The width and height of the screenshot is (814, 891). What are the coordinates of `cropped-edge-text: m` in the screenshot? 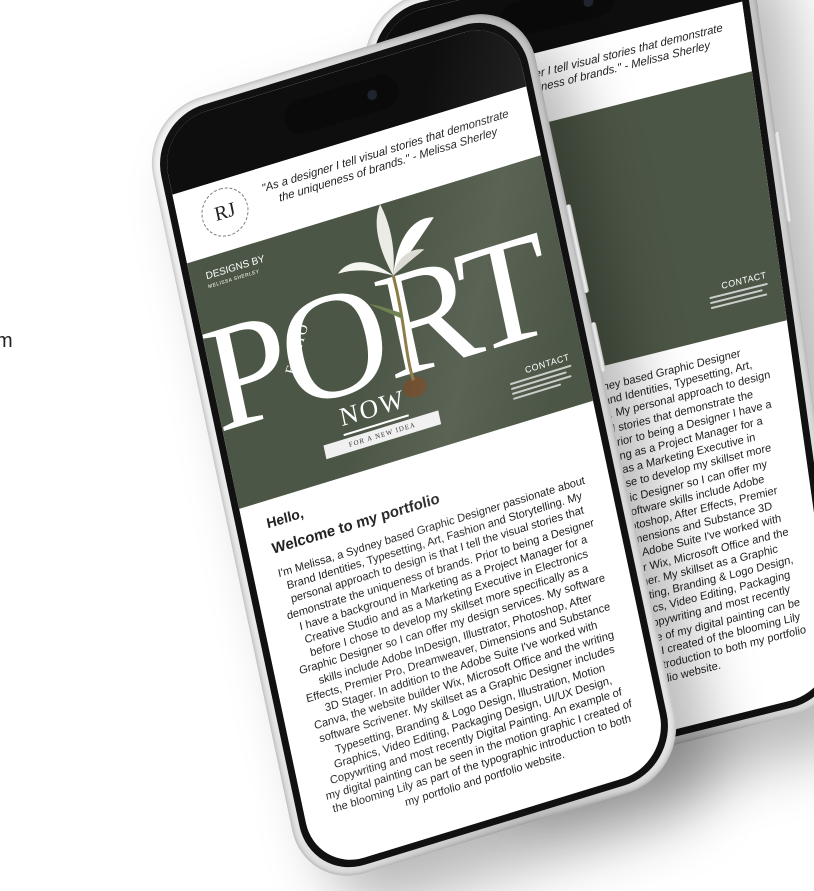 It's located at (6, 341).